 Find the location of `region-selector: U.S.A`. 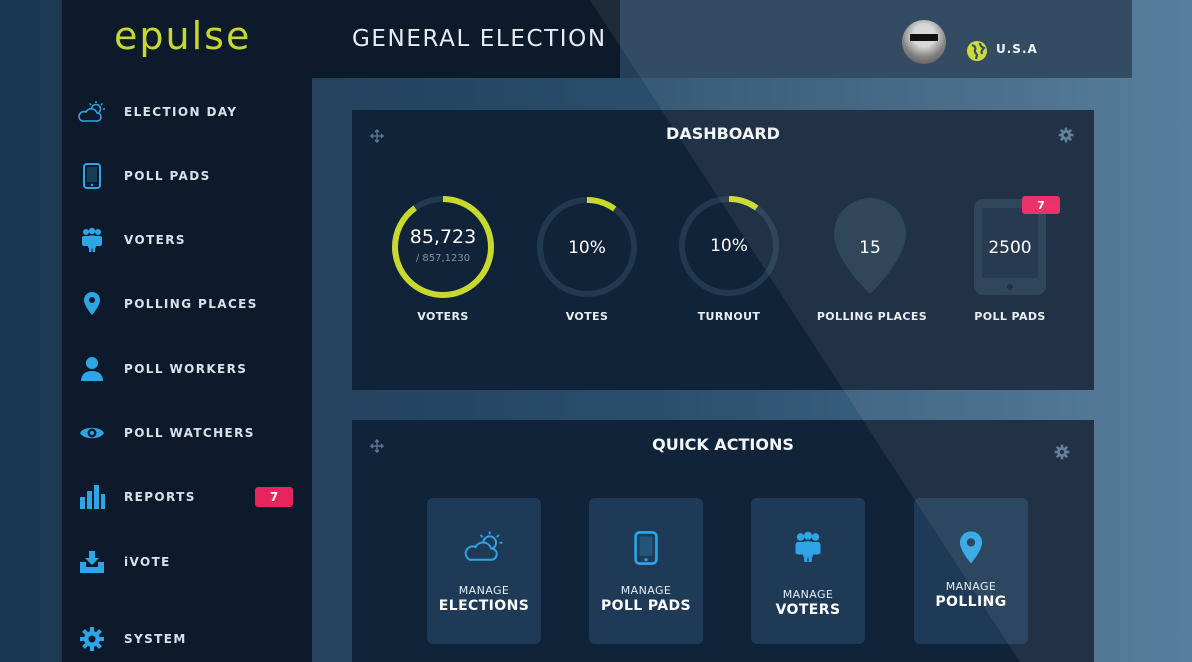

region-selector: U.S.A is located at coordinates (1017, 49).